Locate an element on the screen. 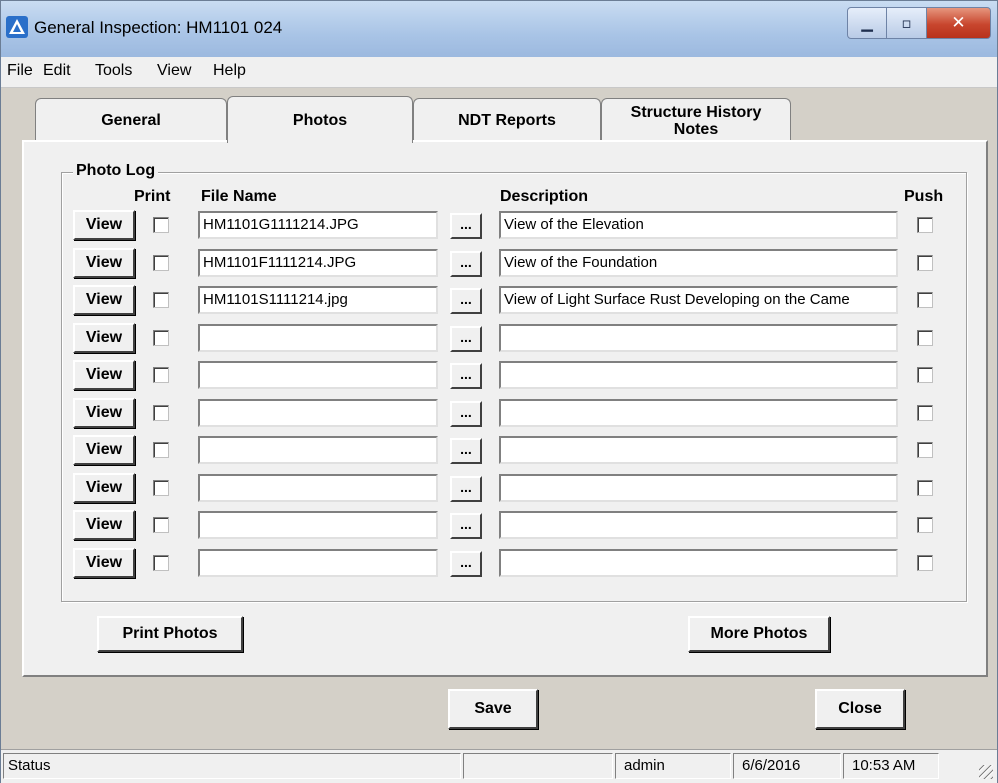  menu-view: View is located at coordinates (174, 71).